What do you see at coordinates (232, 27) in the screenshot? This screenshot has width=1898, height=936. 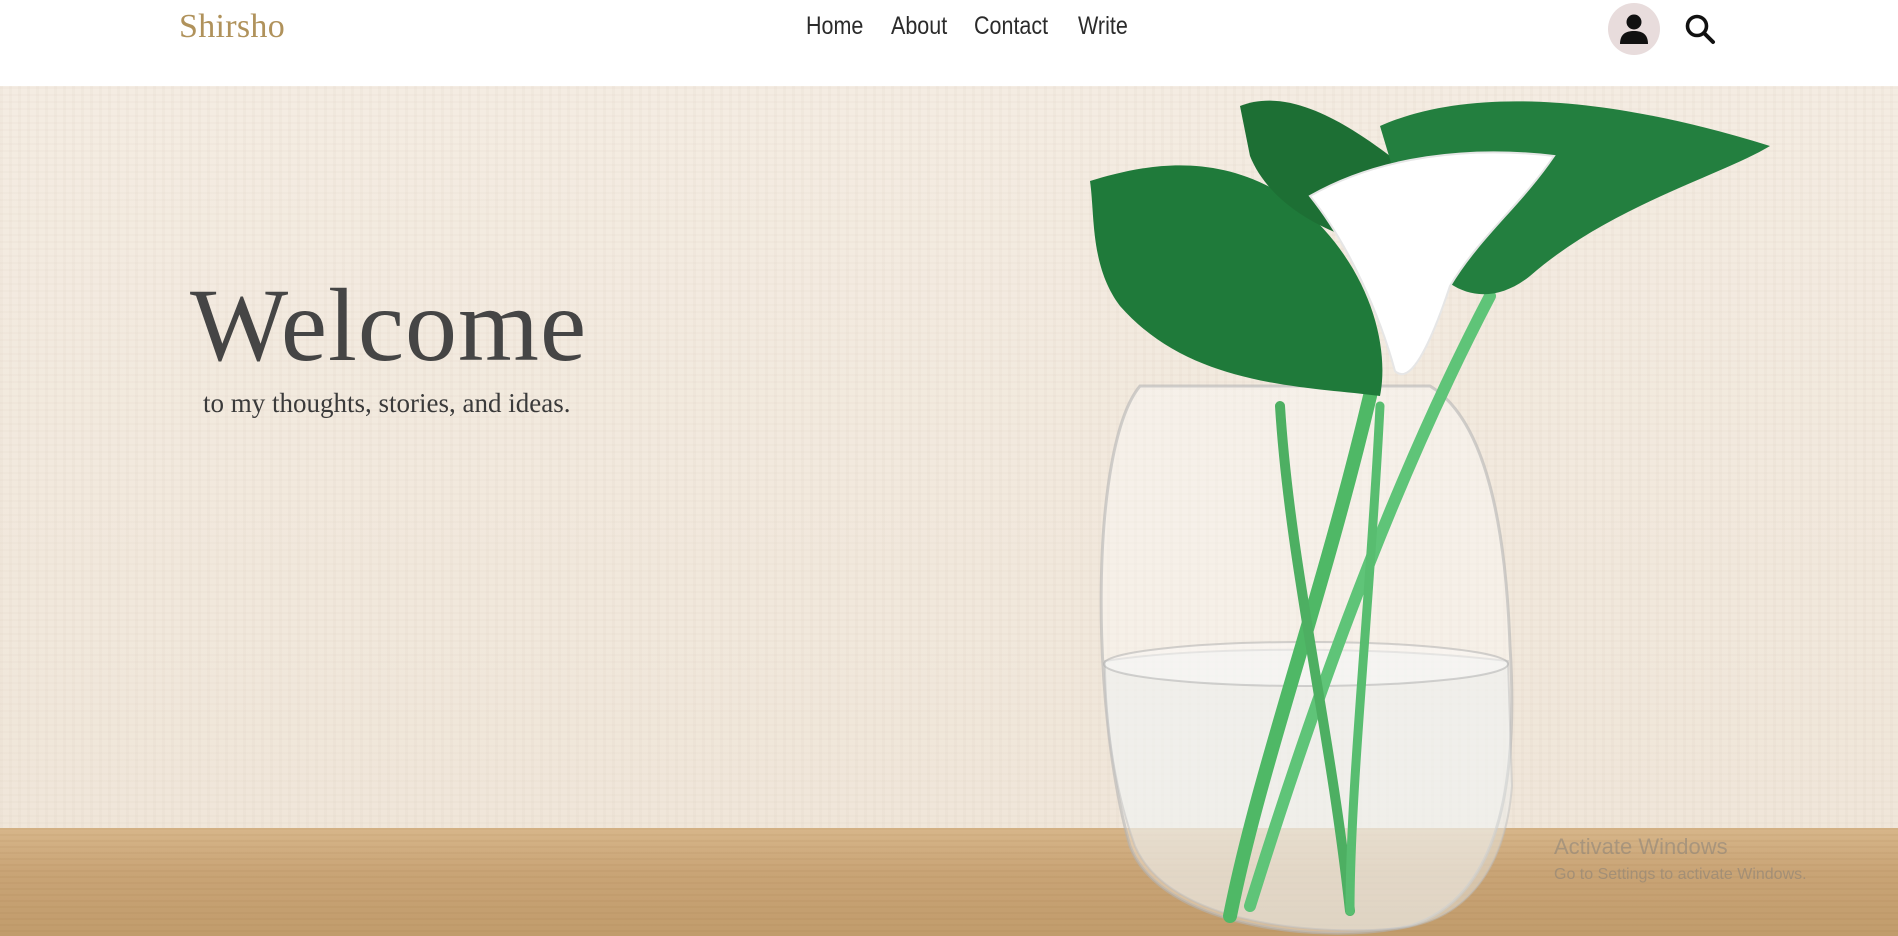 I see `brand-logo: Shirsho` at bounding box center [232, 27].